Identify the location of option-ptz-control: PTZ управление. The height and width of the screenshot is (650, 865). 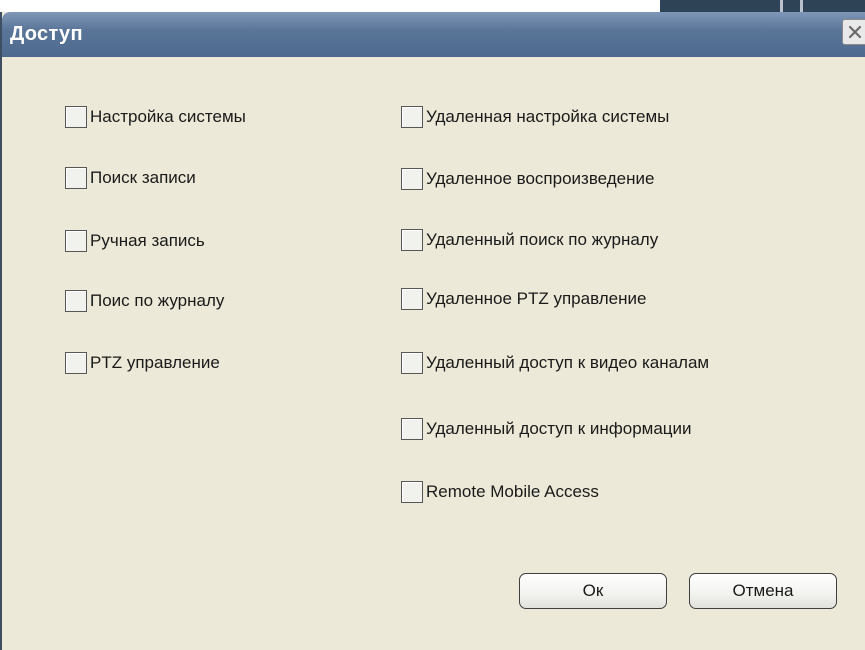
(142, 363).